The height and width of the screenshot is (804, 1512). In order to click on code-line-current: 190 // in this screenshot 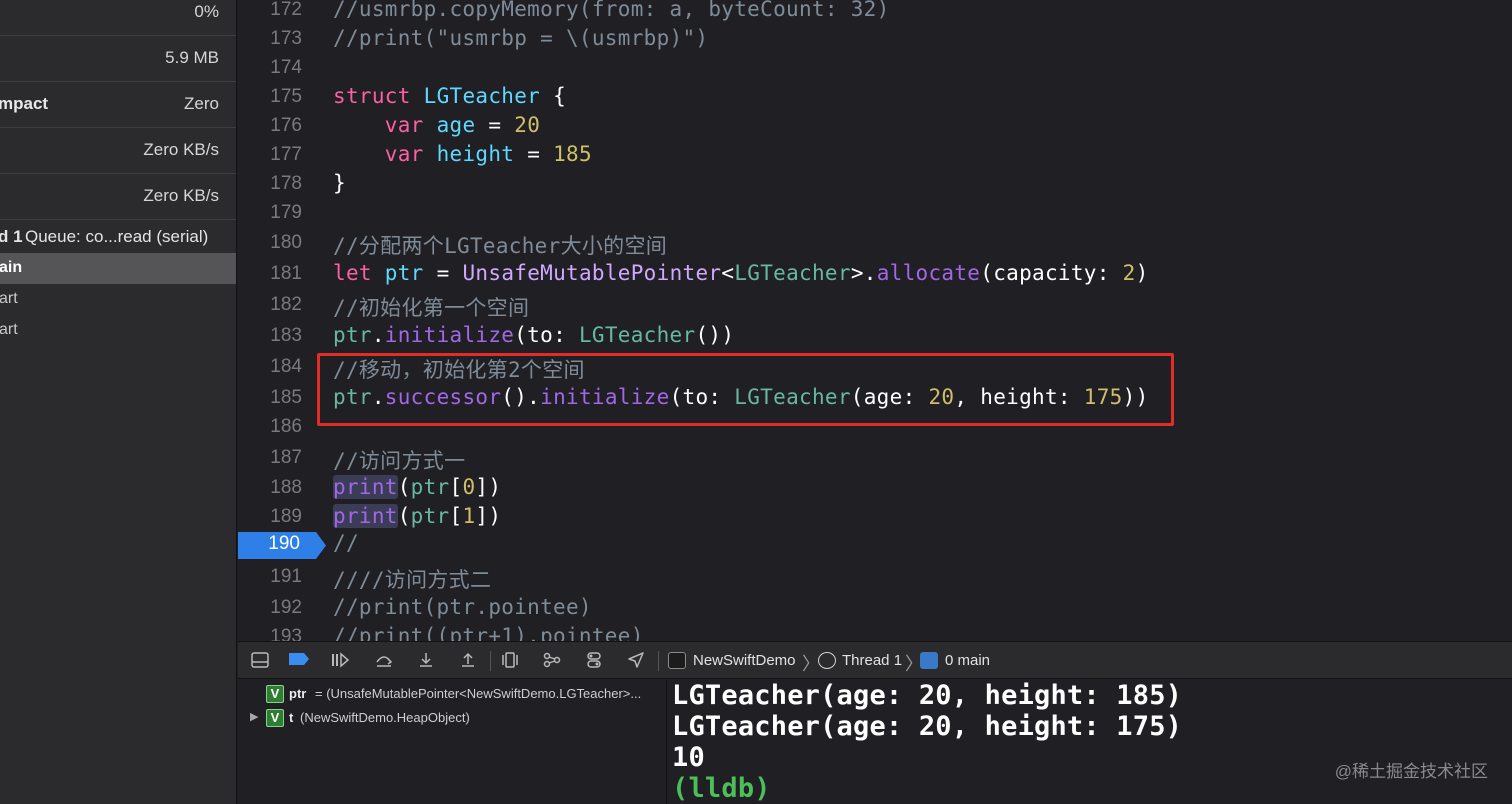, I will do `click(875, 544)`.